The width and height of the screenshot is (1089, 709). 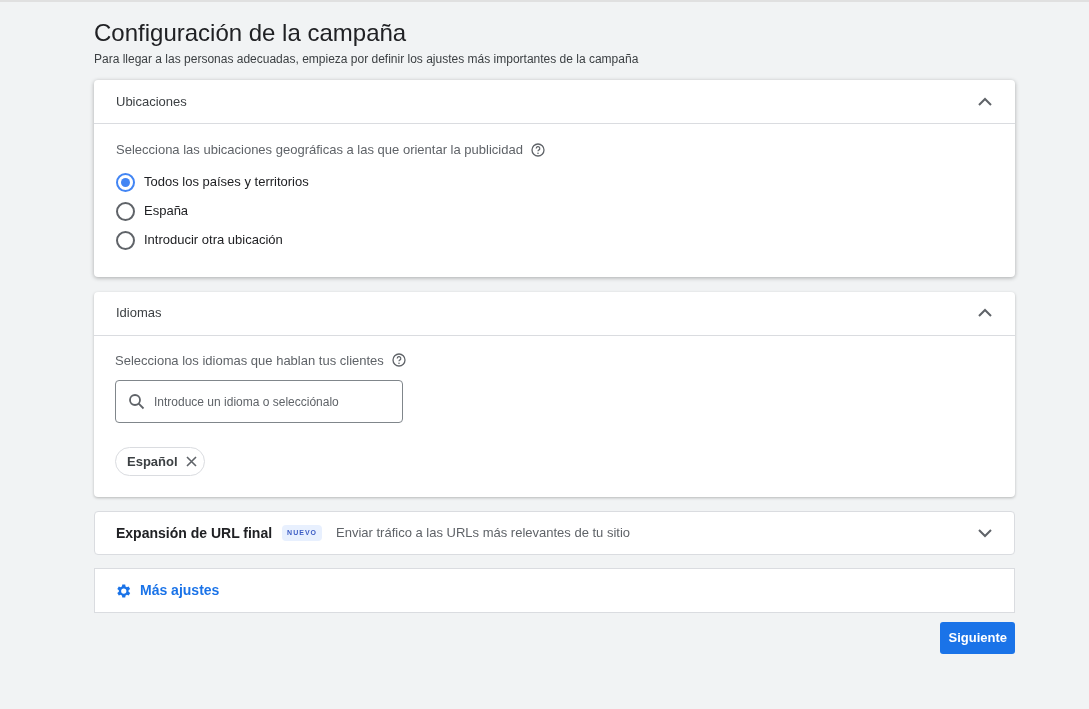 What do you see at coordinates (151, 101) in the screenshot?
I see `card-title: Ubicaciones` at bounding box center [151, 101].